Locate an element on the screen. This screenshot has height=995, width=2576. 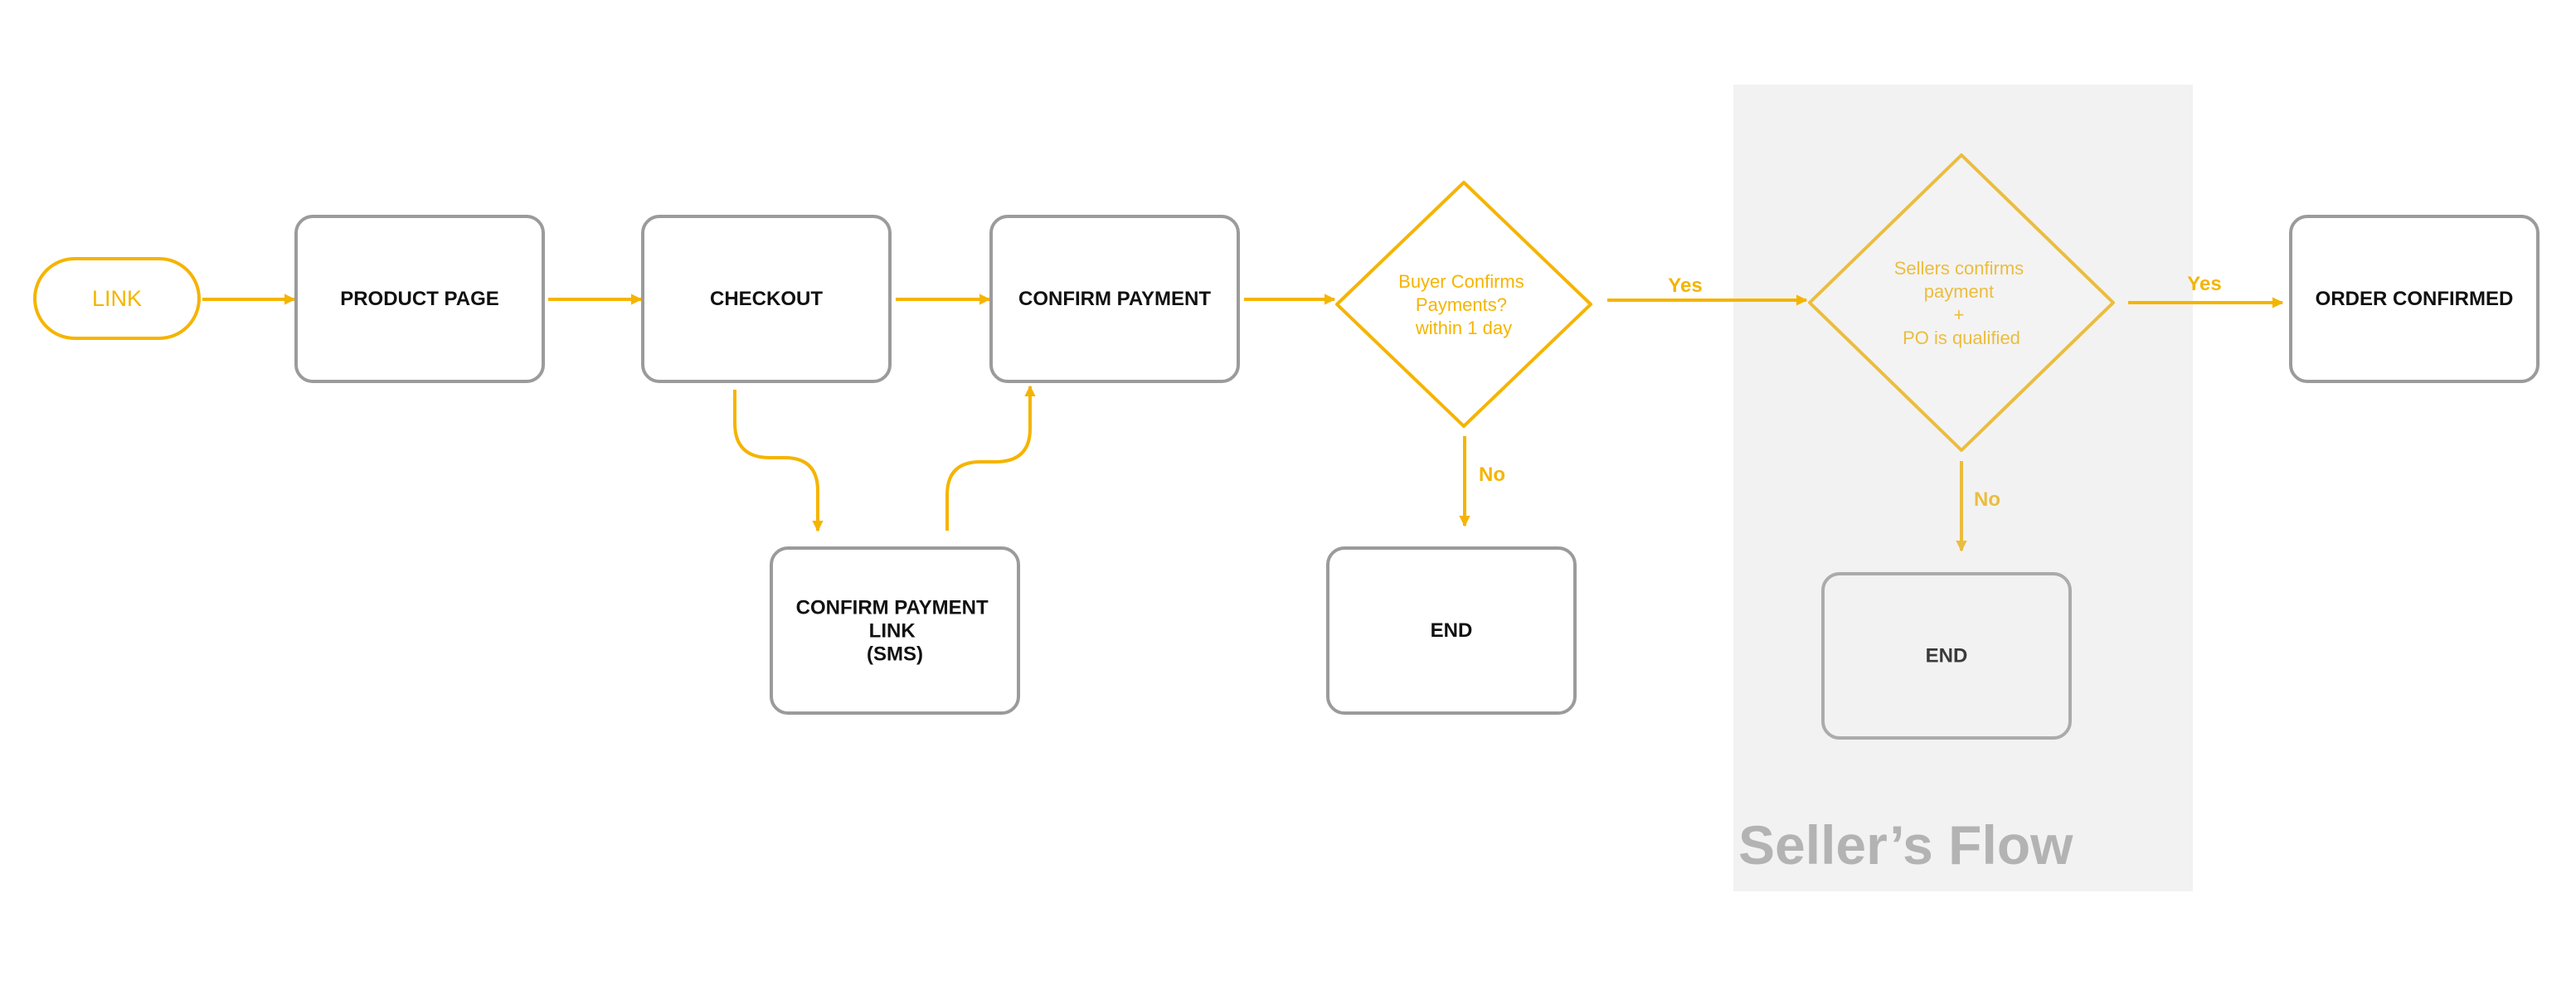
order-confirmed-label: ORDER CONFIRMED is located at coordinates (2415, 299).